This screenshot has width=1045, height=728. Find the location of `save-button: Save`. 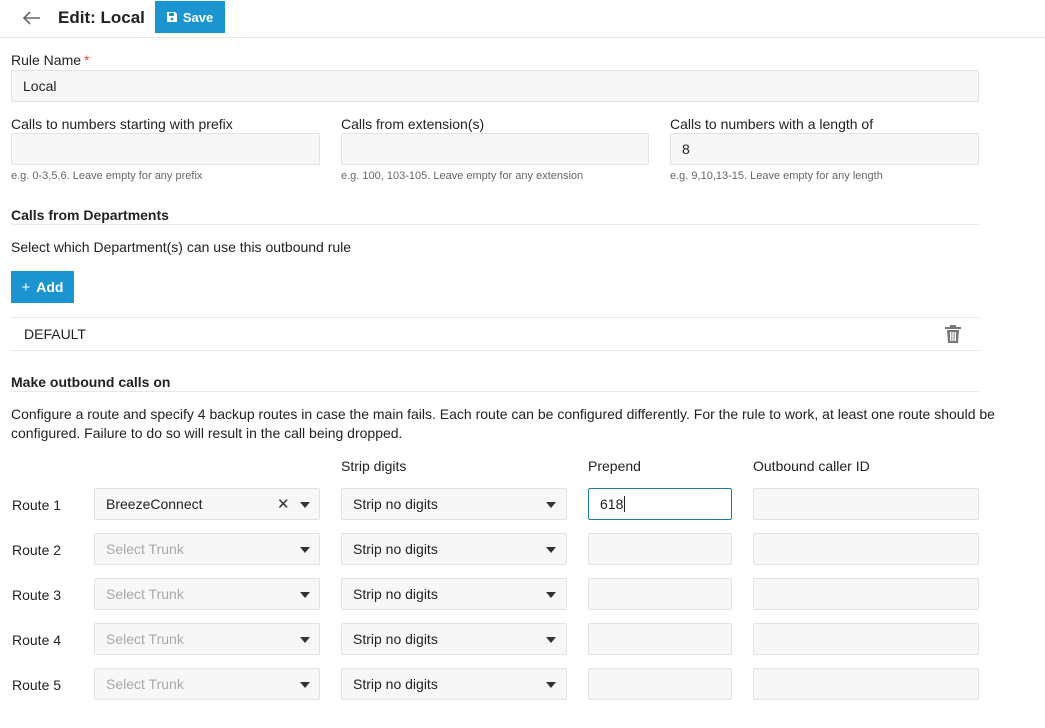

save-button: Save is located at coordinates (190, 17).